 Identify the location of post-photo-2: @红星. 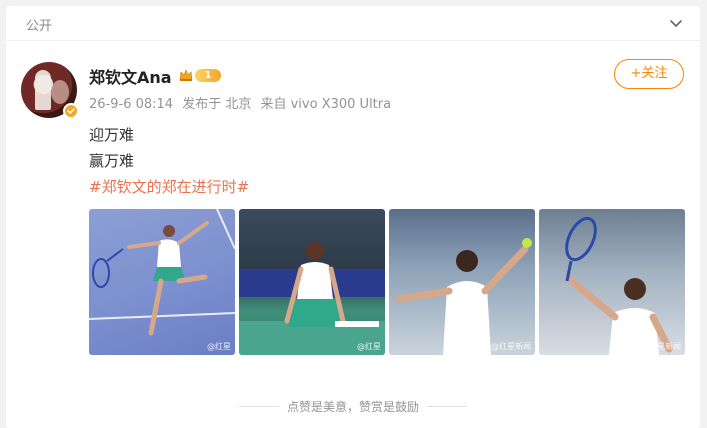
(312, 282).